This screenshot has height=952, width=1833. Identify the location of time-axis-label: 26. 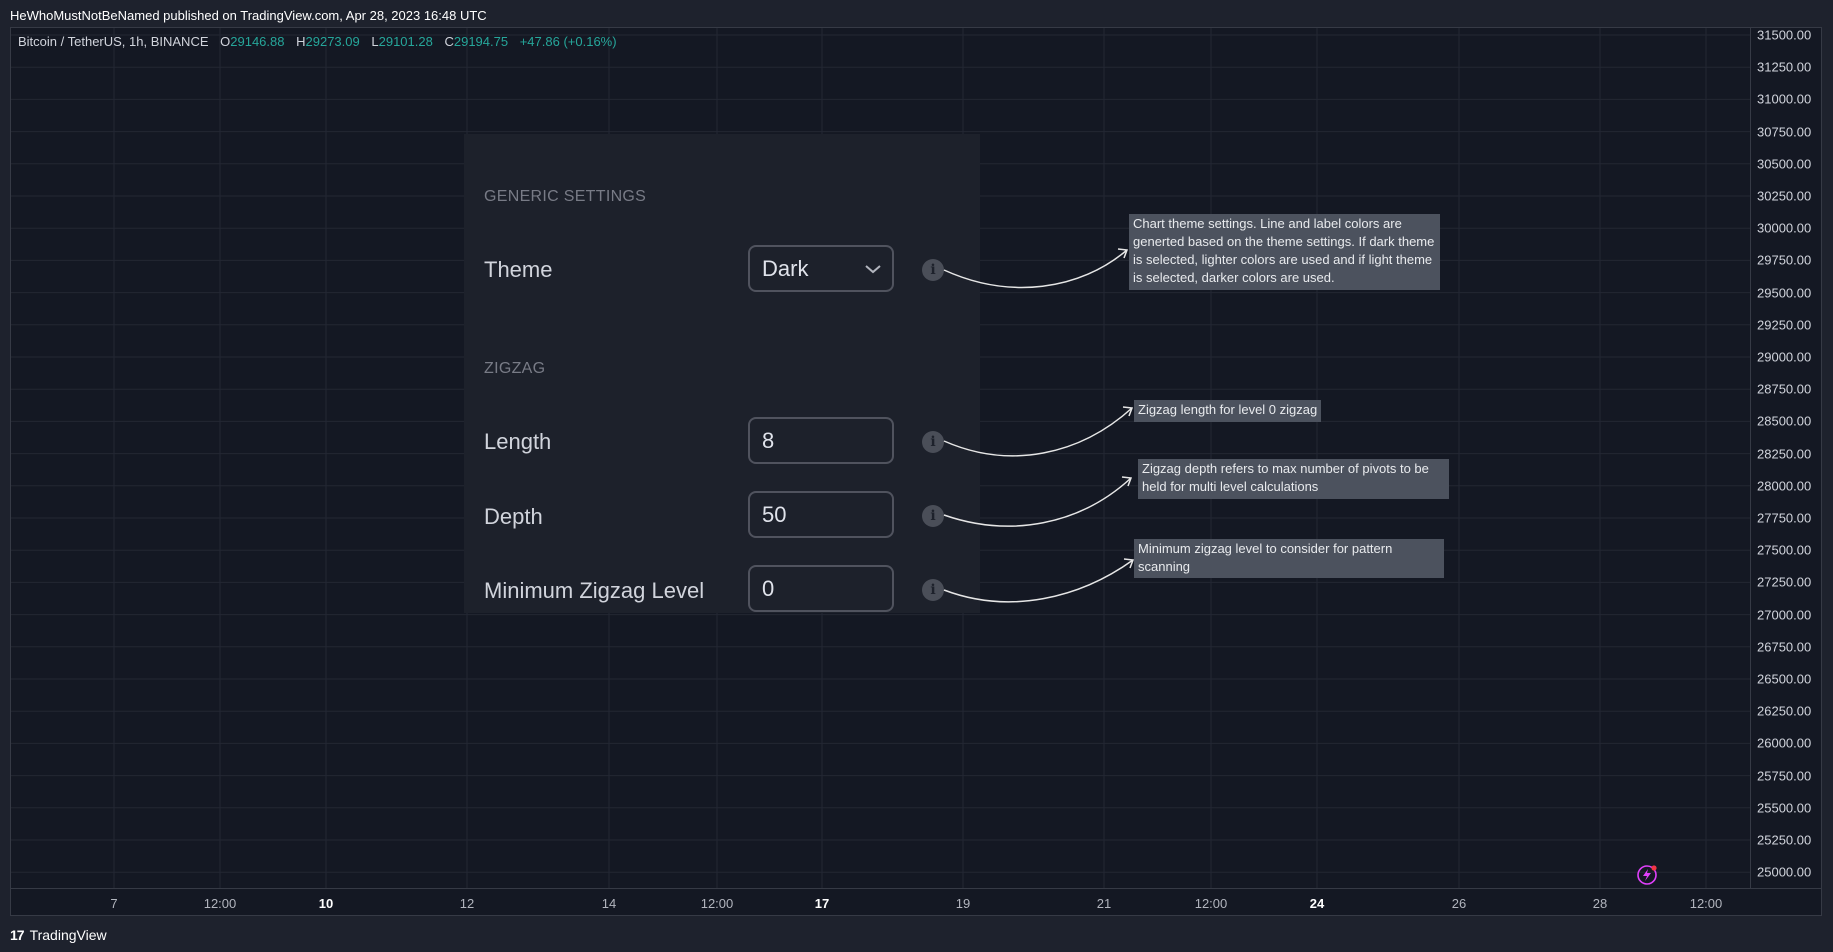
(1459, 903).